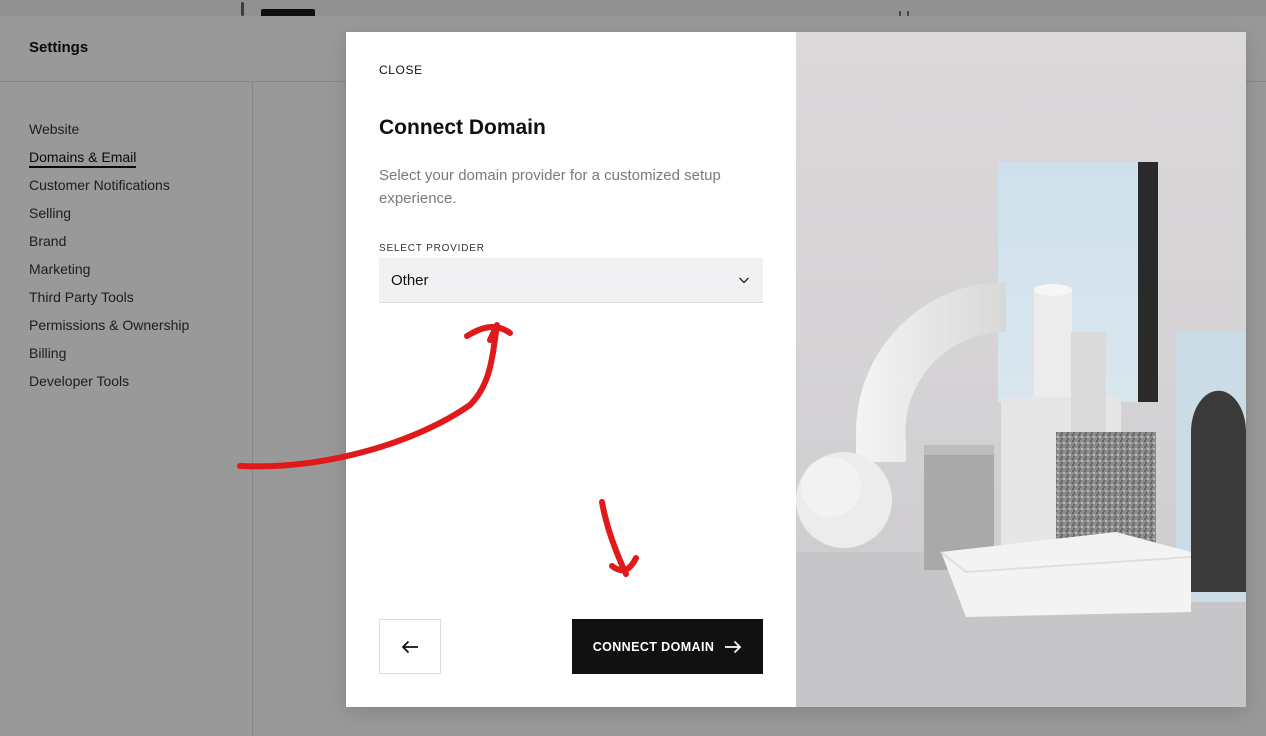  What do you see at coordinates (432, 248) in the screenshot?
I see `provider-field-label: SELECT PROVIDER` at bounding box center [432, 248].